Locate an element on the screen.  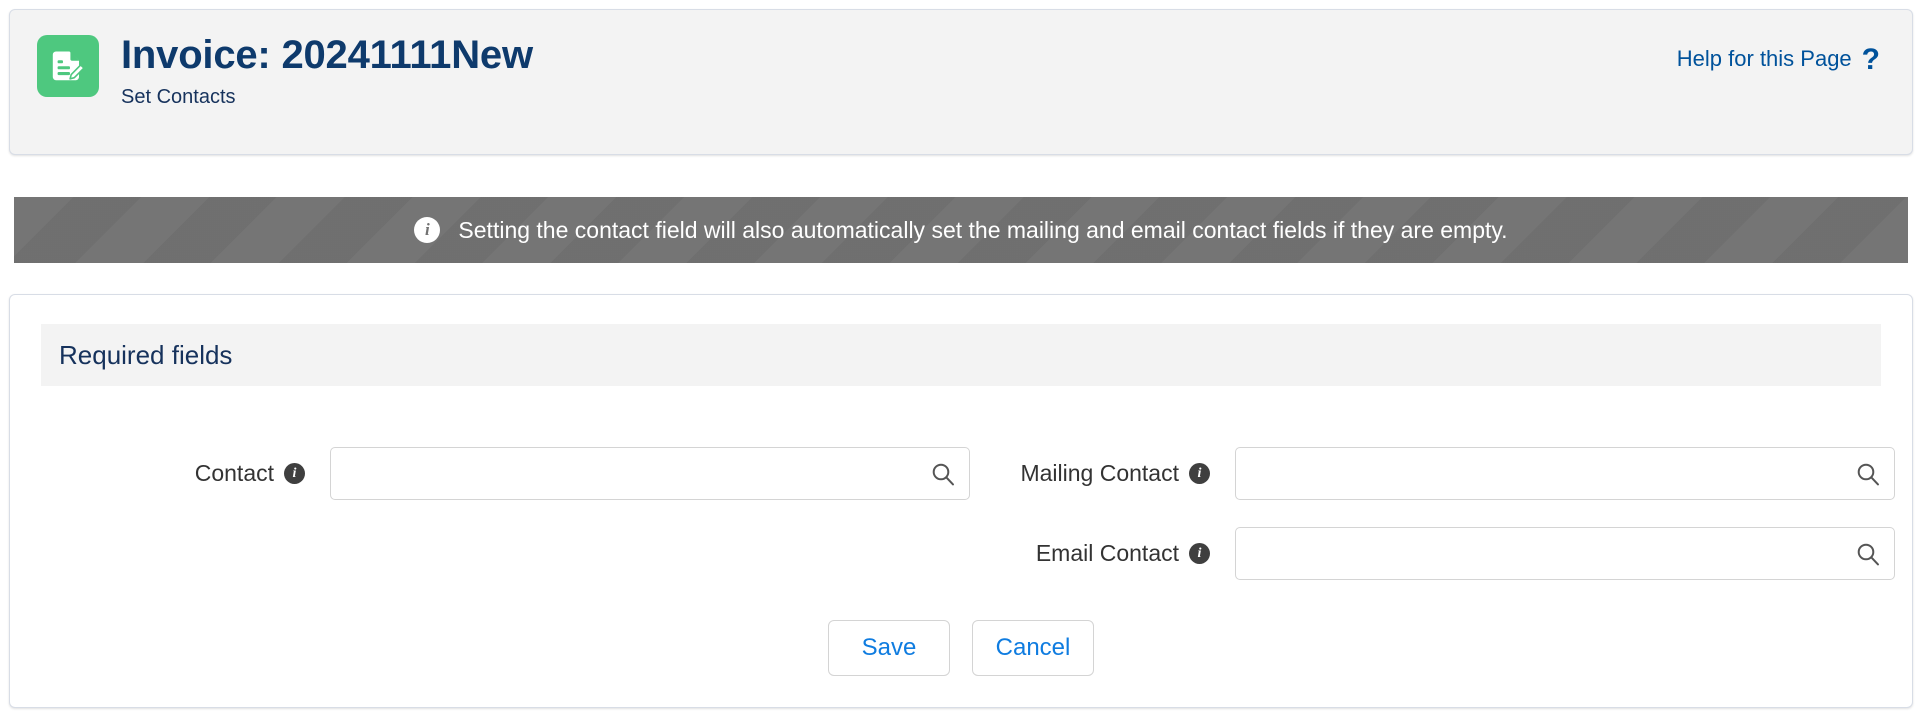
section-title: Required fields is located at coordinates (146, 355).